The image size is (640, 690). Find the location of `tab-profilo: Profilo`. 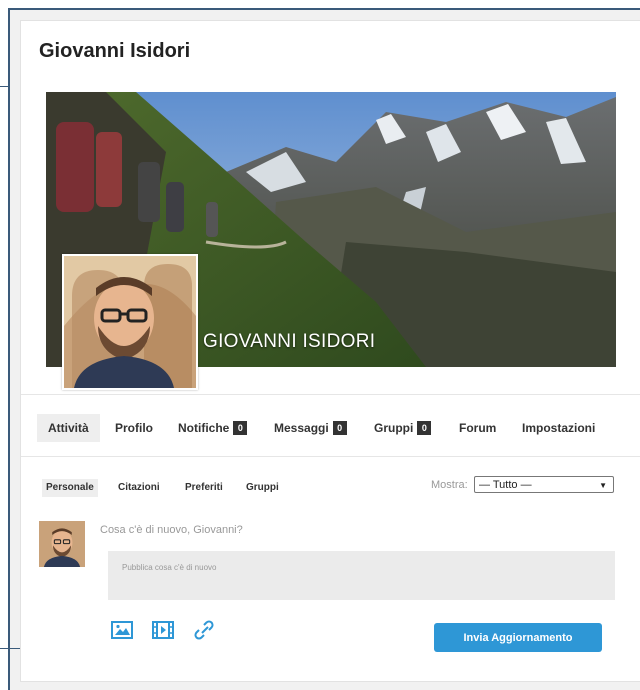

tab-profilo: Profilo is located at coordinates (134, 428).